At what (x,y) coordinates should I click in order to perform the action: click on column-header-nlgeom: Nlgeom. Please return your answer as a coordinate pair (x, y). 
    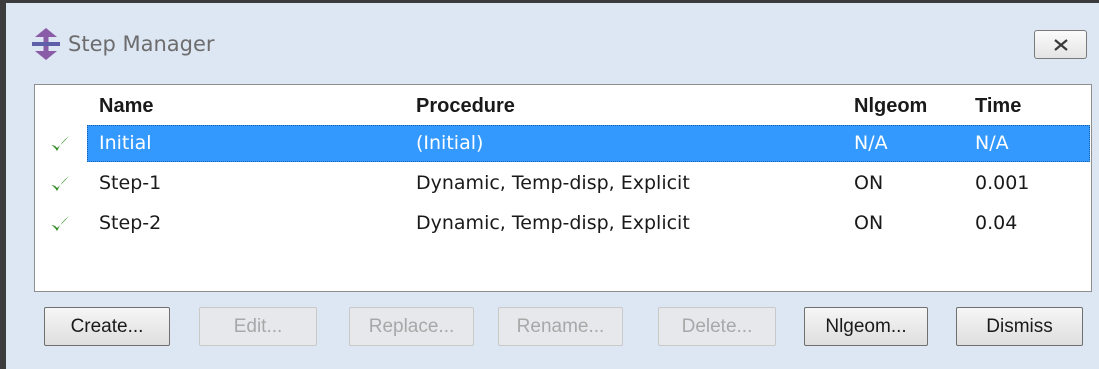
    Looking at the image, I should click on (890, 106).